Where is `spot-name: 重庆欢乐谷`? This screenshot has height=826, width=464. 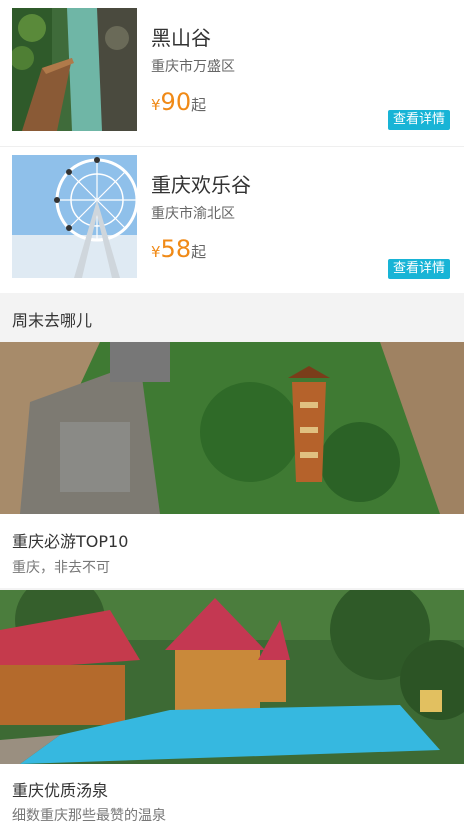 spot-name: 重庆欢乐谷 is located at coordinates (201, 183).